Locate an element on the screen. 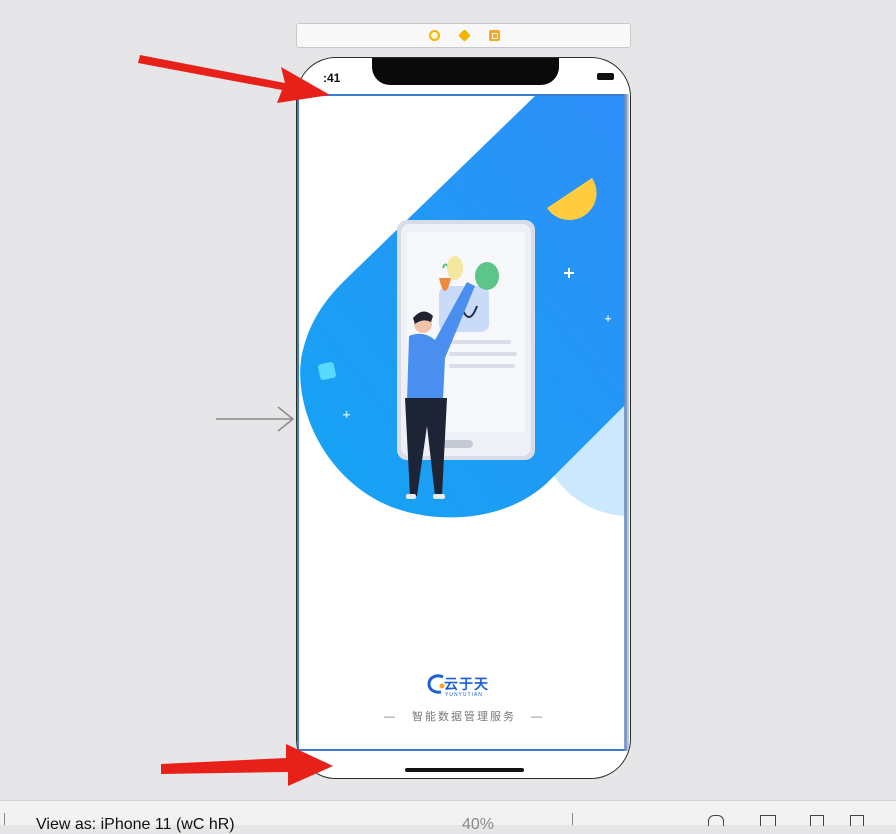 The width and height of the screenshot is (896, 834). tagline-text: 智能数据管理服务 is located at coordinates (464, 717).